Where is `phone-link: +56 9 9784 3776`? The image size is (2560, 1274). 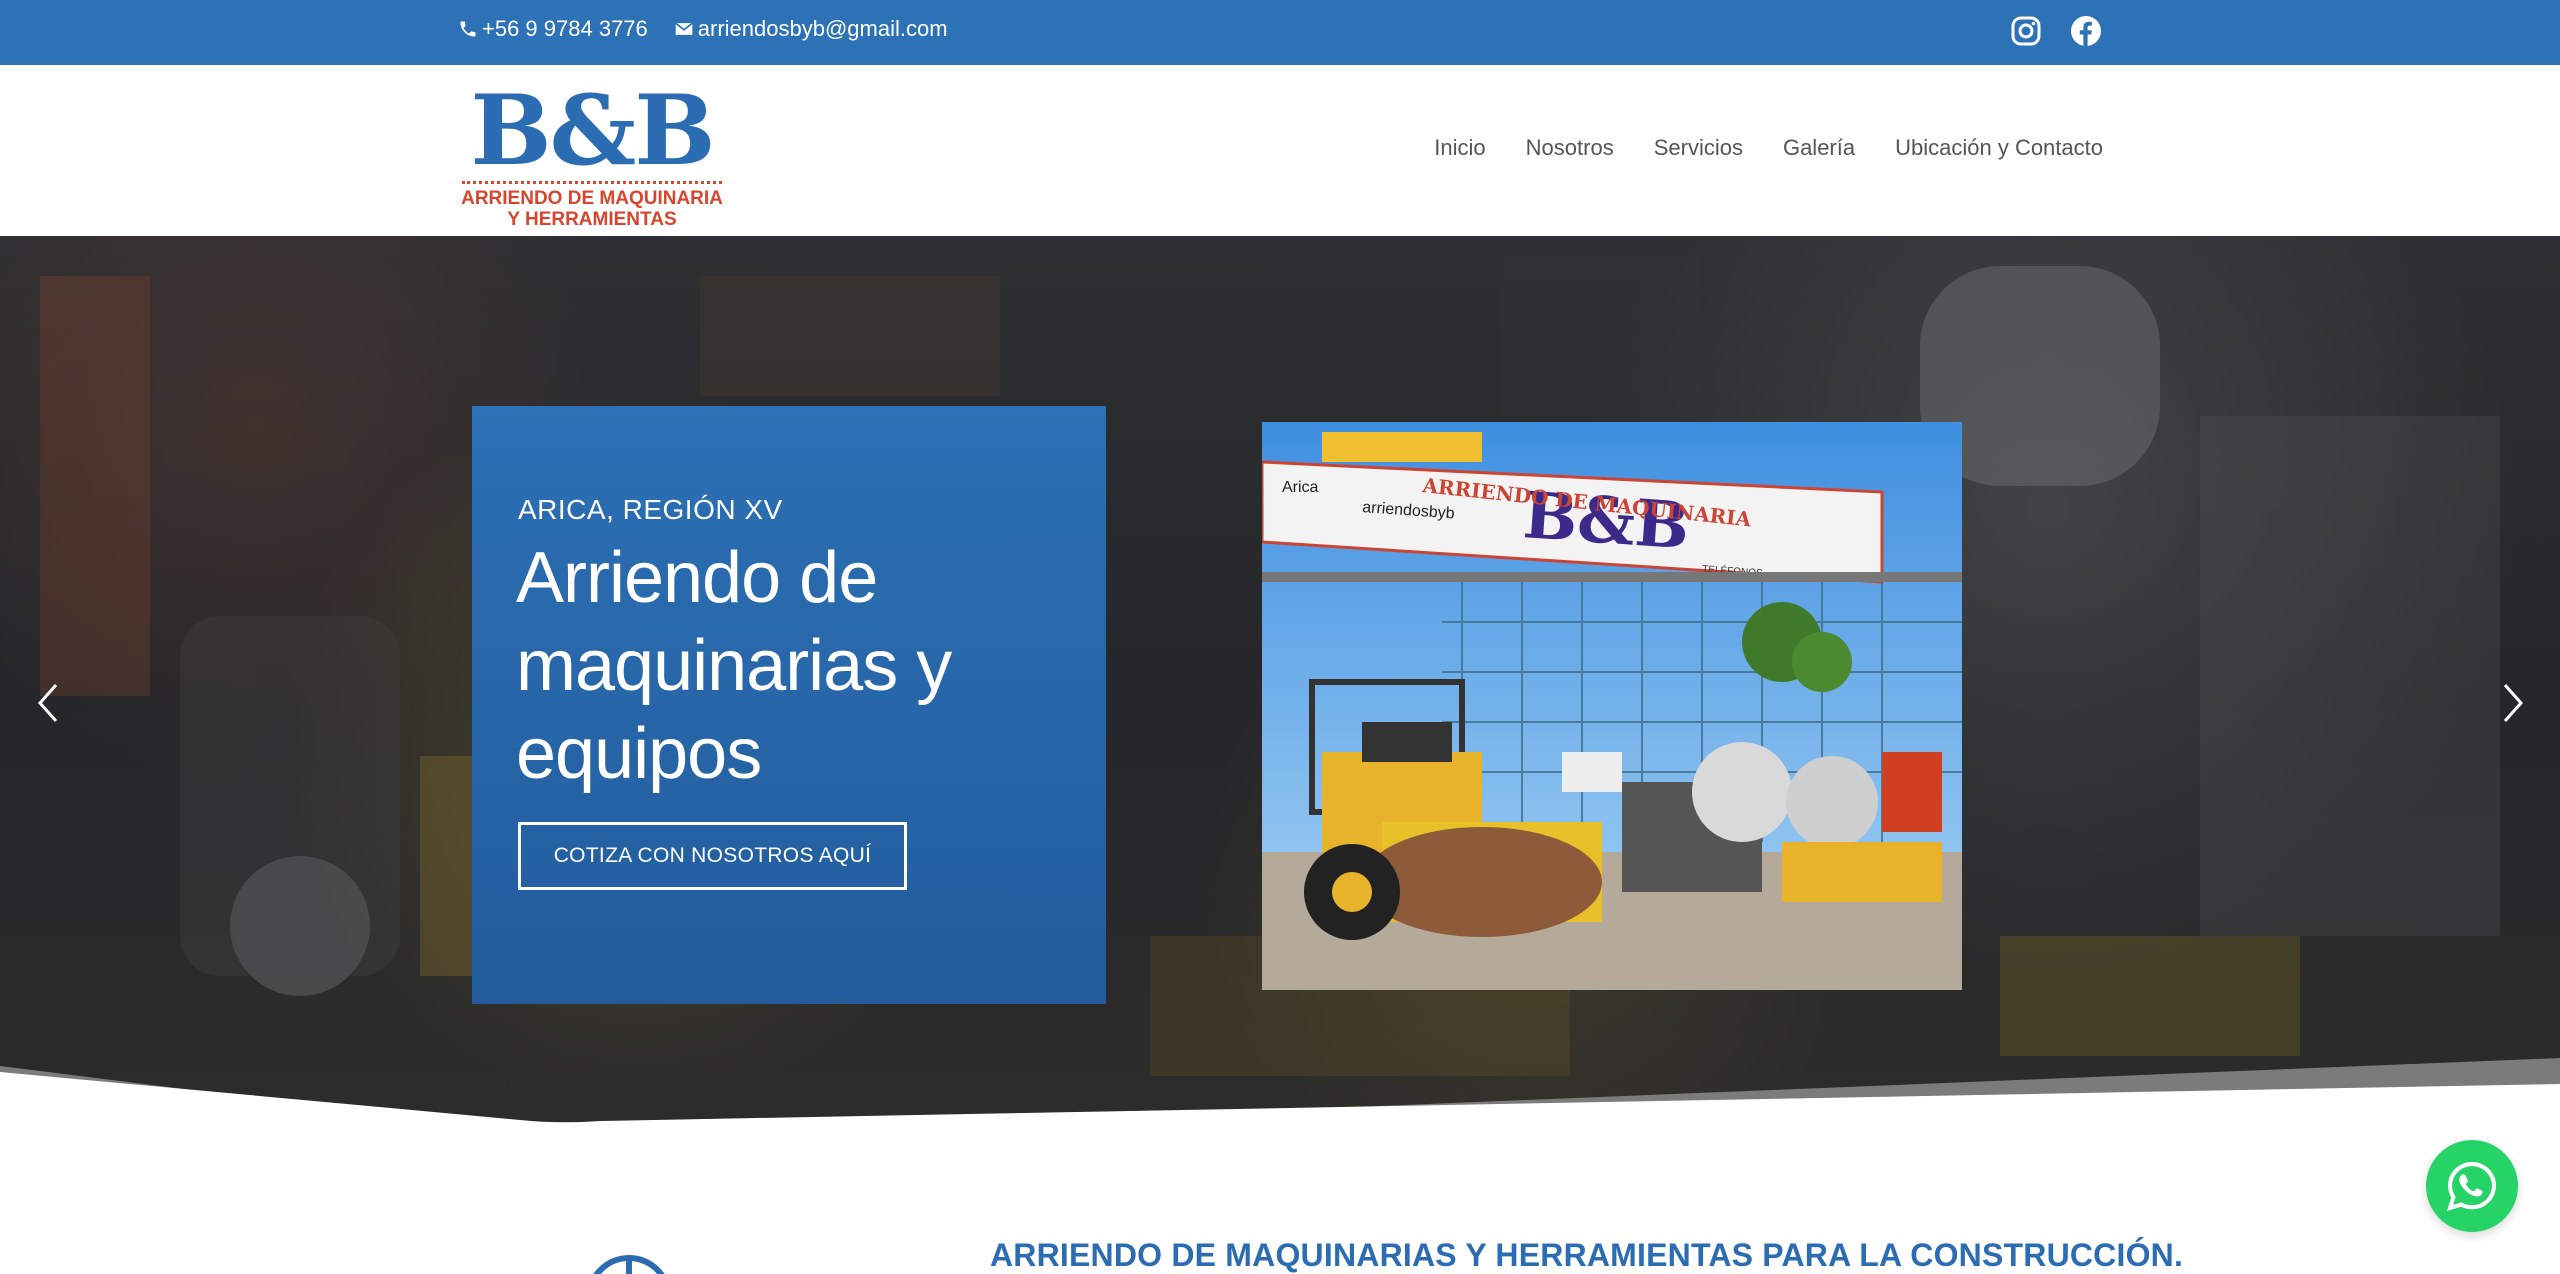
phone-link: +56 9 9784 3776 is located at coordinates (553, 29).